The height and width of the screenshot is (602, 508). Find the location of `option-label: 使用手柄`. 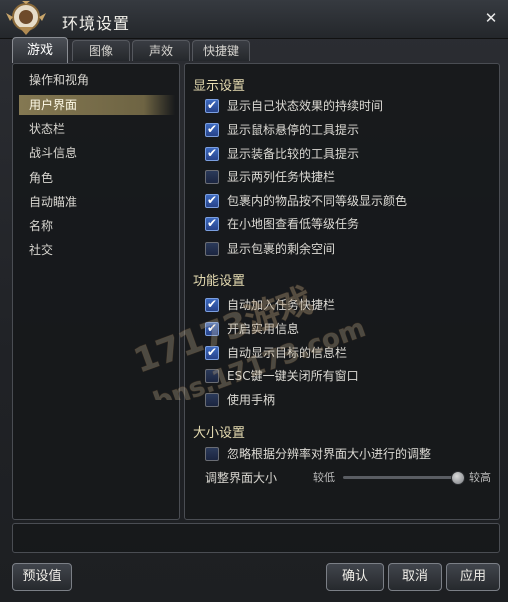

option-label: 使用手柄 is located at coordinates (251, 400).